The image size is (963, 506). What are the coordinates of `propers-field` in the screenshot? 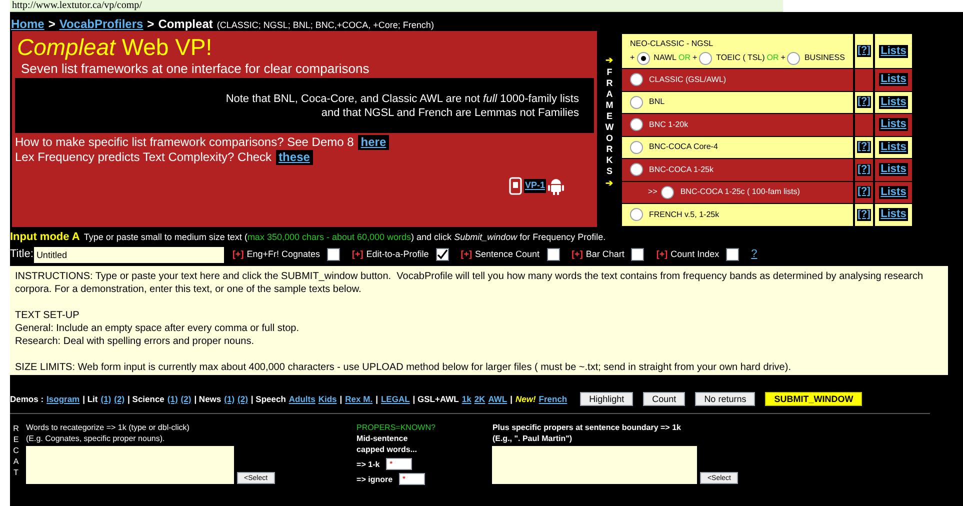 It's located at (595, 465).